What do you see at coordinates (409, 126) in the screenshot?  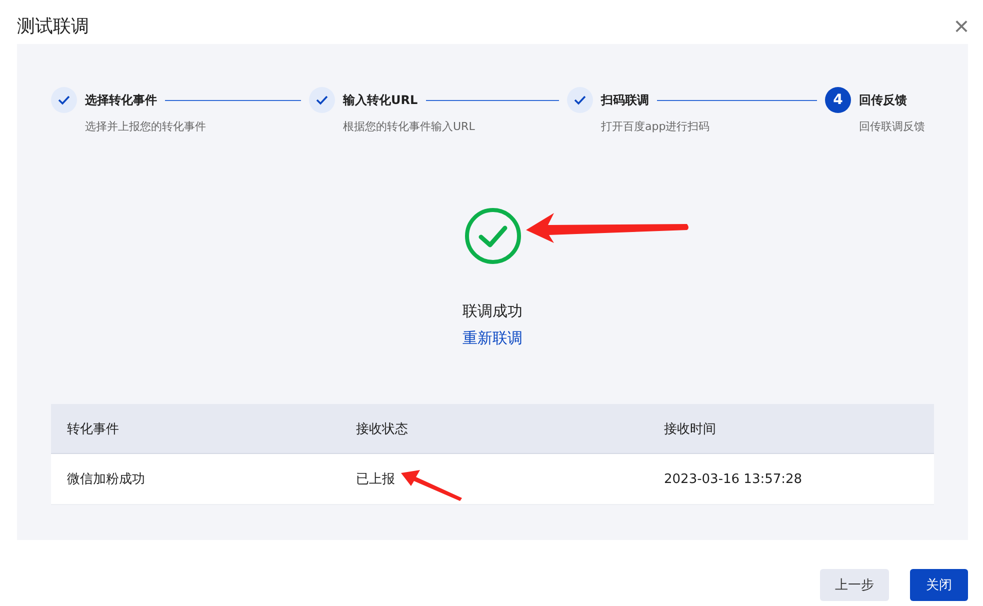 I see `step-description: 根据您的转化事件输入URL` at bounding box center [409, 126].